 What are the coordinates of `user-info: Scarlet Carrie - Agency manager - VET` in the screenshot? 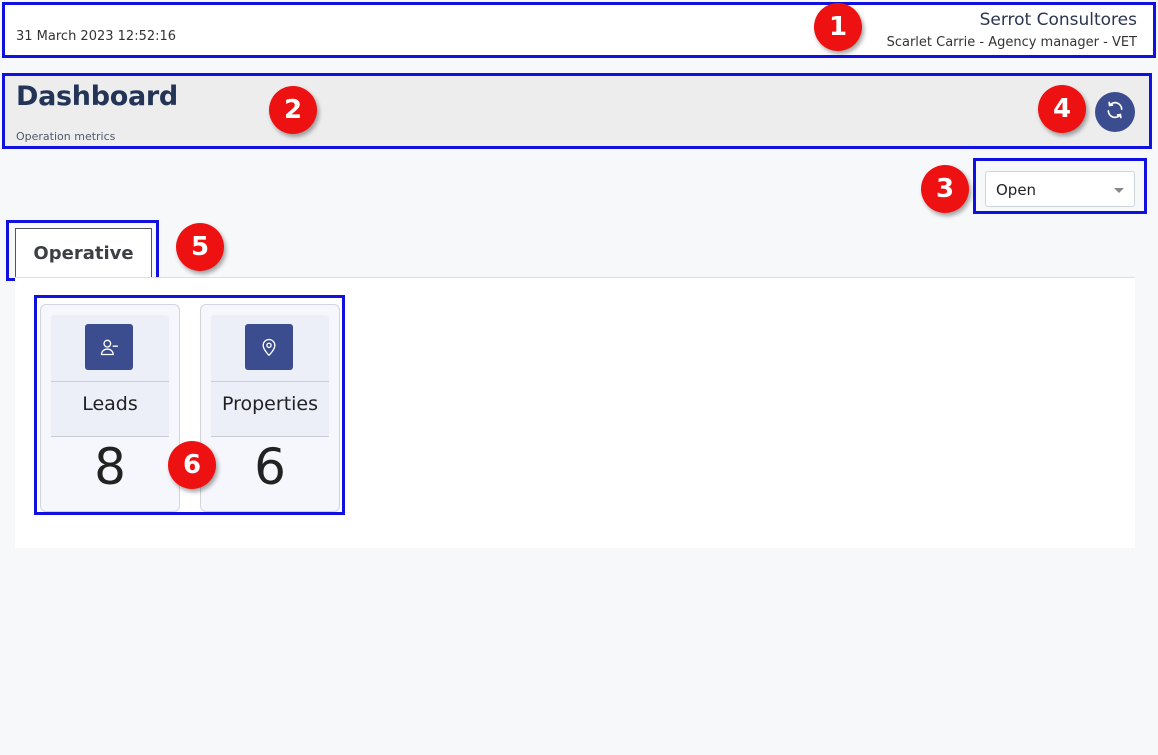 It's located at (1011, 42).